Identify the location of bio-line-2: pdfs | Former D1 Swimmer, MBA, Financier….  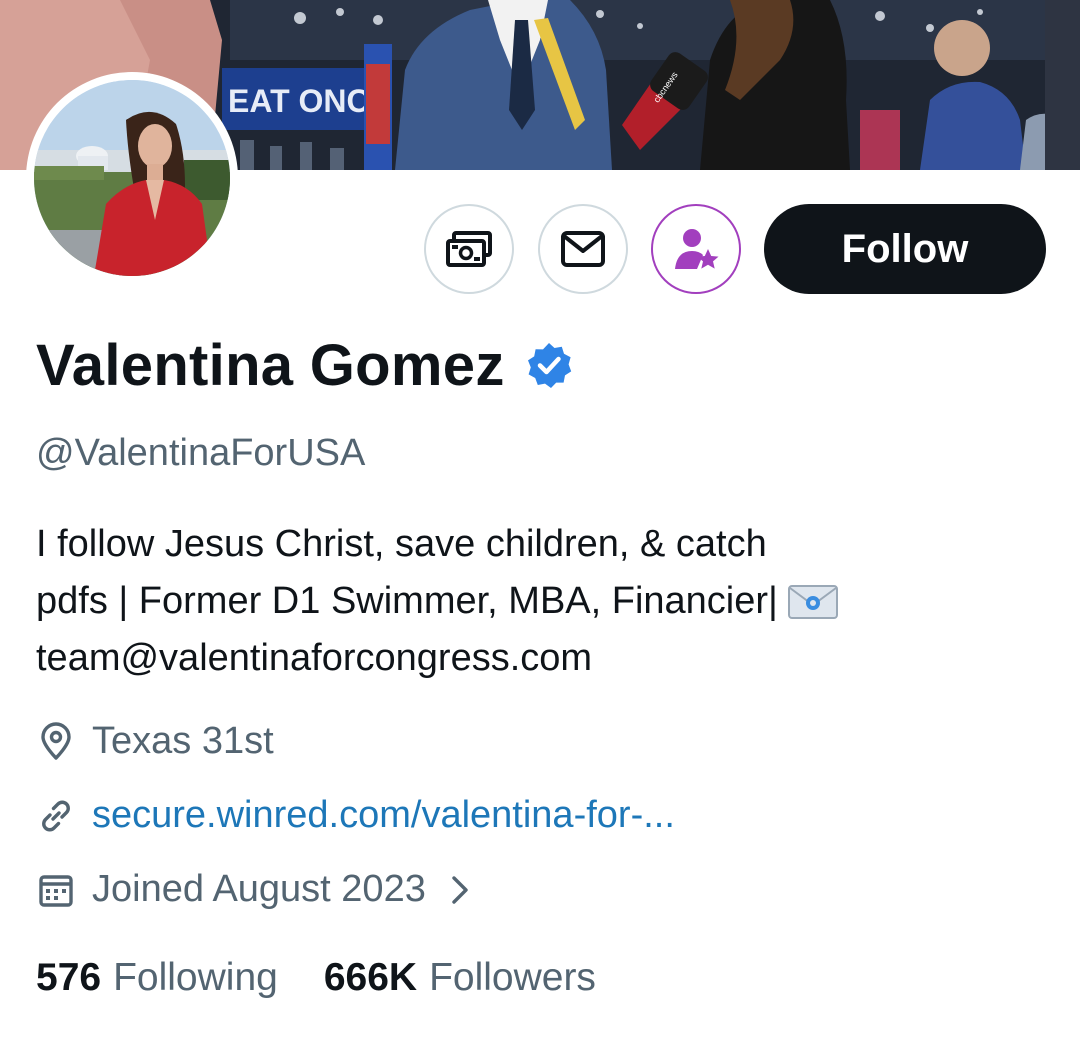
(536, 601).